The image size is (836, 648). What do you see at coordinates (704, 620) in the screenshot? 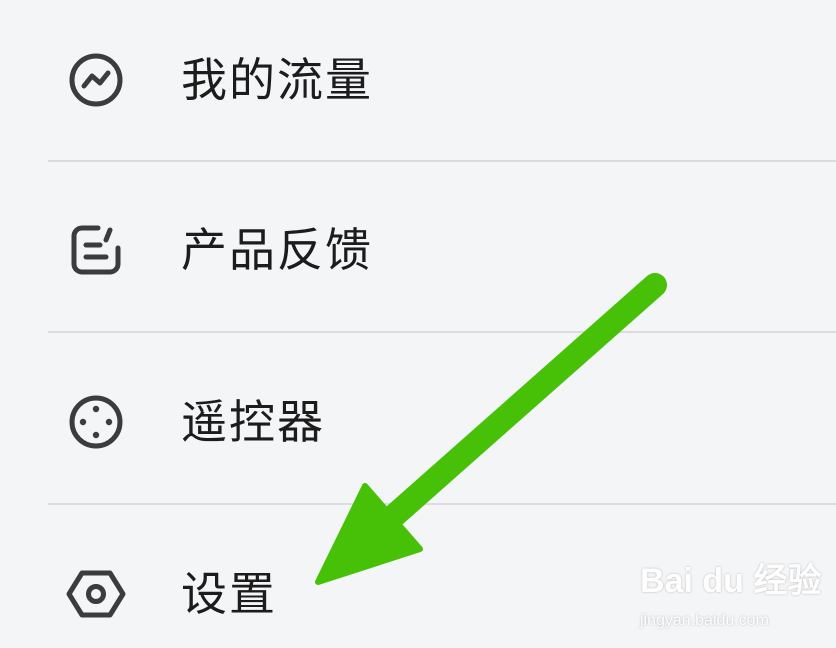
I see `watermark-url: jingyan.baidu.com` at bounding box center [704, 620].